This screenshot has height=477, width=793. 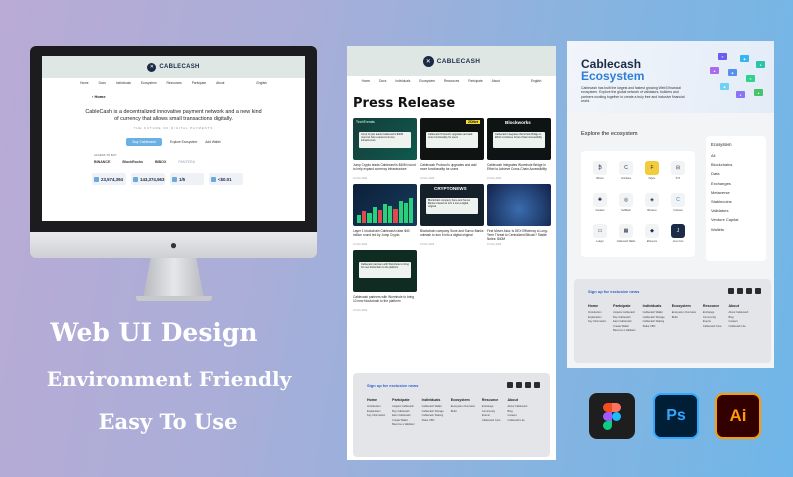 What do you see at coordinates (626, 172) in the screenshot?
I see `eco-item-coinbase: C Coinbase` at bounding box center [626, 172].